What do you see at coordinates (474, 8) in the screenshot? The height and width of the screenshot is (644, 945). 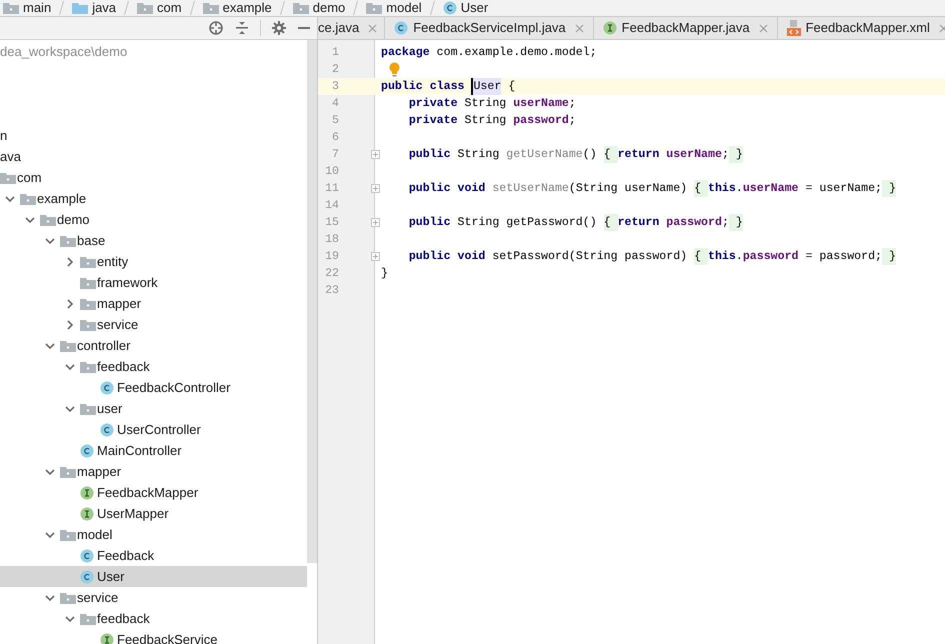 I see `breadcrumb-item: User` at bounding box center [474, 8].